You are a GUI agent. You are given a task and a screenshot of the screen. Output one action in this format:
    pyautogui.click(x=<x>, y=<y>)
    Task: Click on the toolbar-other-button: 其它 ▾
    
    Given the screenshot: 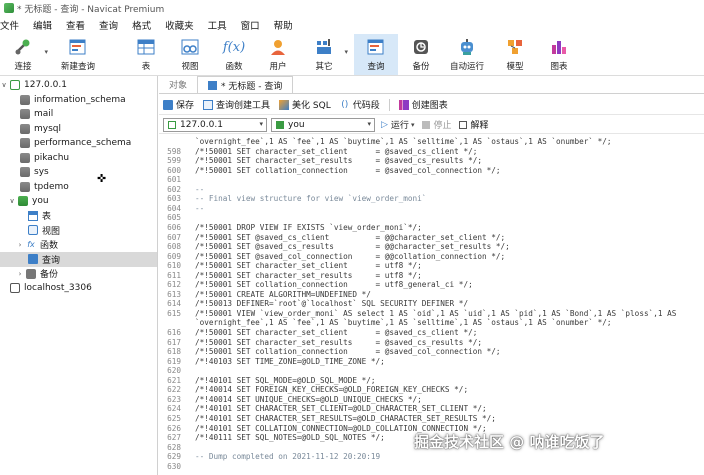 What is the action you would take?
    pyautogui.click(x=325, y=54)
    